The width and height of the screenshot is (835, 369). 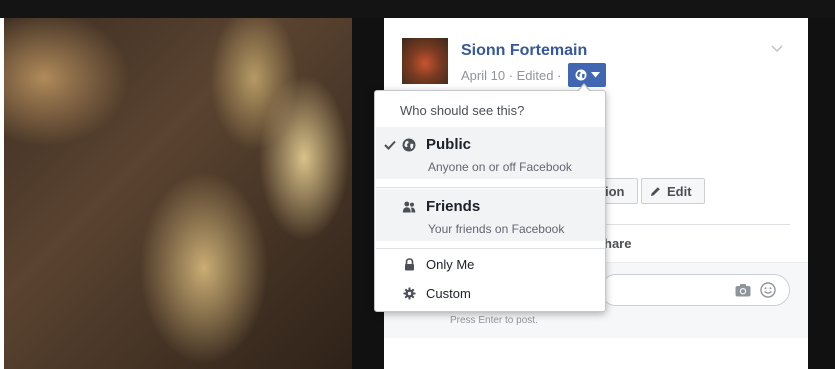 What do you see at coordinates (449, 144) in the screenshot?
I see `option-label: Public` at bounding box center [449, 144].